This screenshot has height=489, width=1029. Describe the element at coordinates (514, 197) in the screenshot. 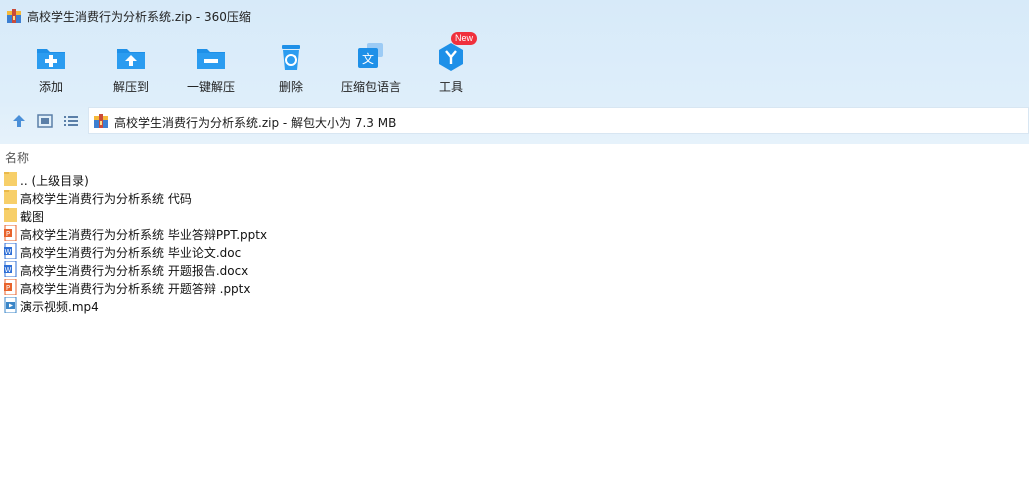

I see `list-item: 高校学生消费行为分析系统 代码` at that location.